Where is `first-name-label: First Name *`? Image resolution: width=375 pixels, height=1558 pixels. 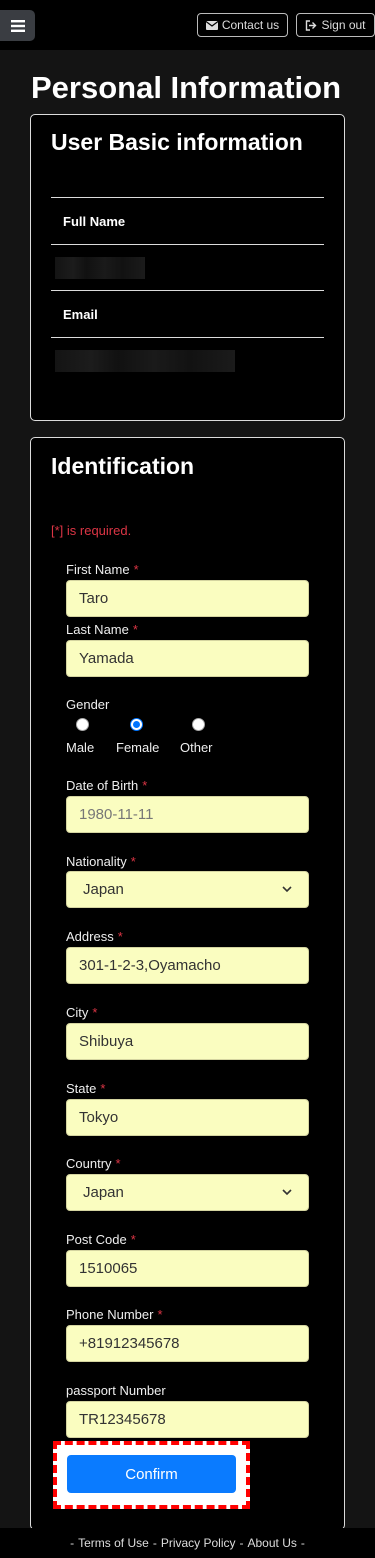 first-name-label: First Name * is located at coordinates (102, 569).